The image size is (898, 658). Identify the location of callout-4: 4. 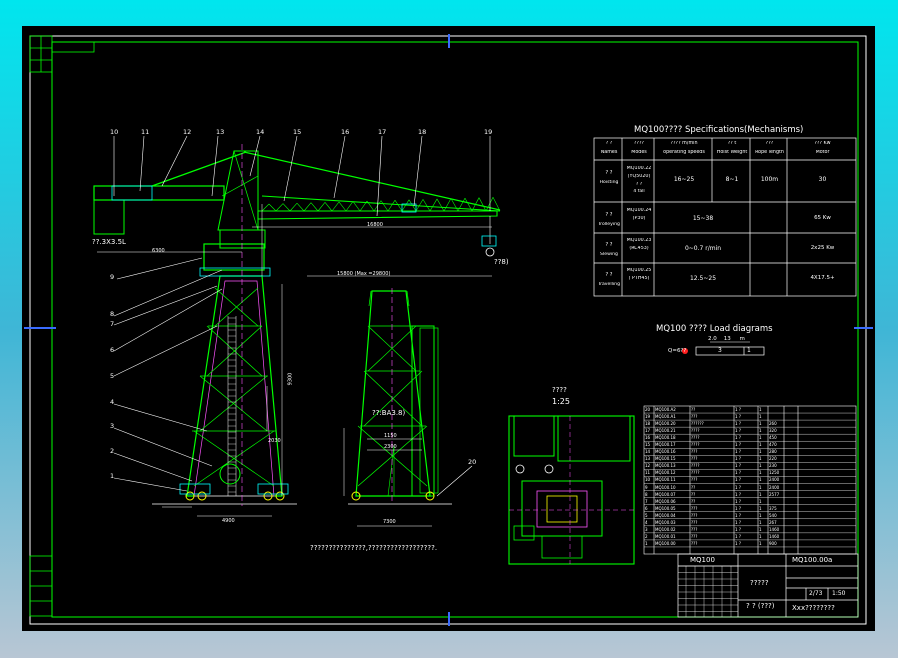
(112, 402).